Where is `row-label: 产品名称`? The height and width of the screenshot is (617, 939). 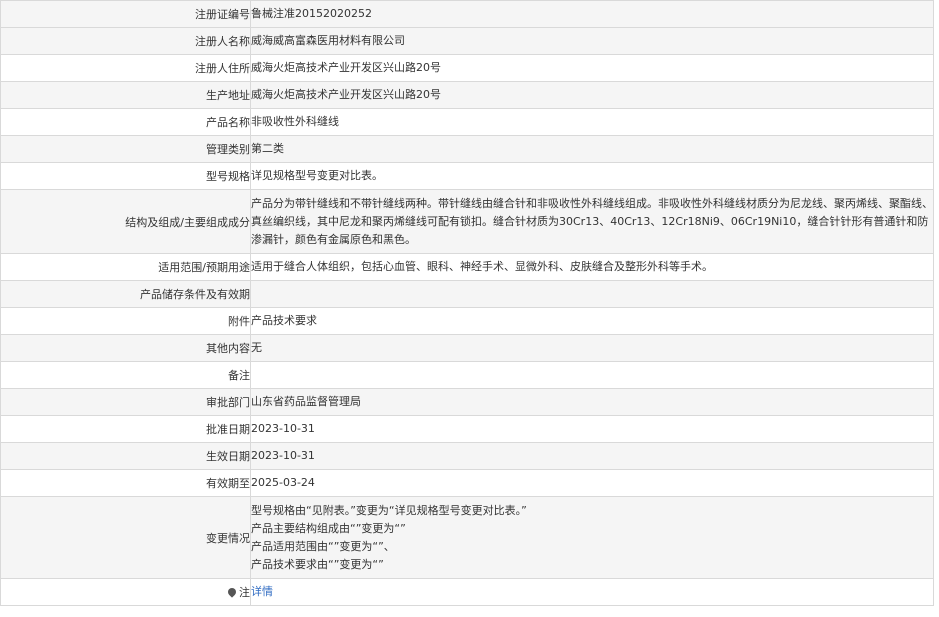
row-label: 产品名称 is located at coordinates (125, 122).